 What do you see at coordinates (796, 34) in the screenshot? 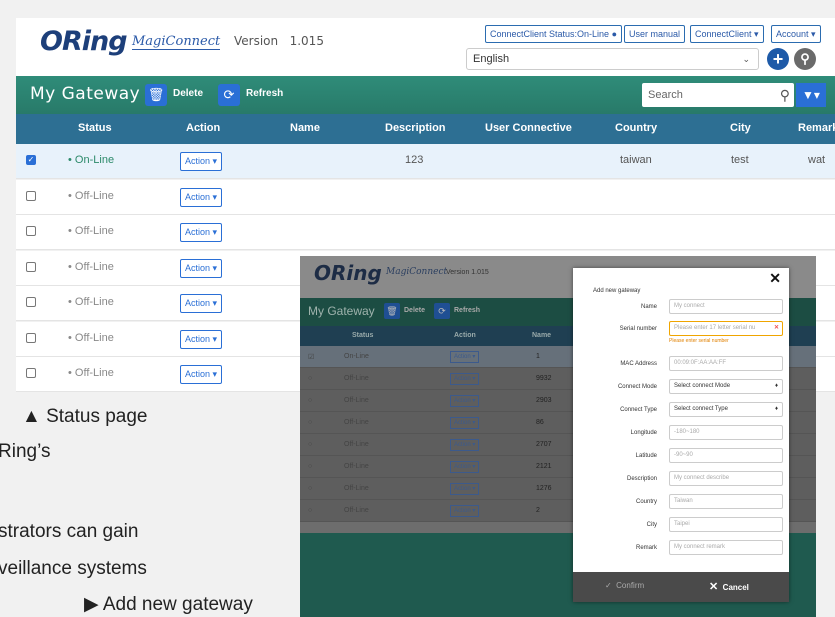
I see `account-menu: Account ▾` at bounding box center [796, 34].